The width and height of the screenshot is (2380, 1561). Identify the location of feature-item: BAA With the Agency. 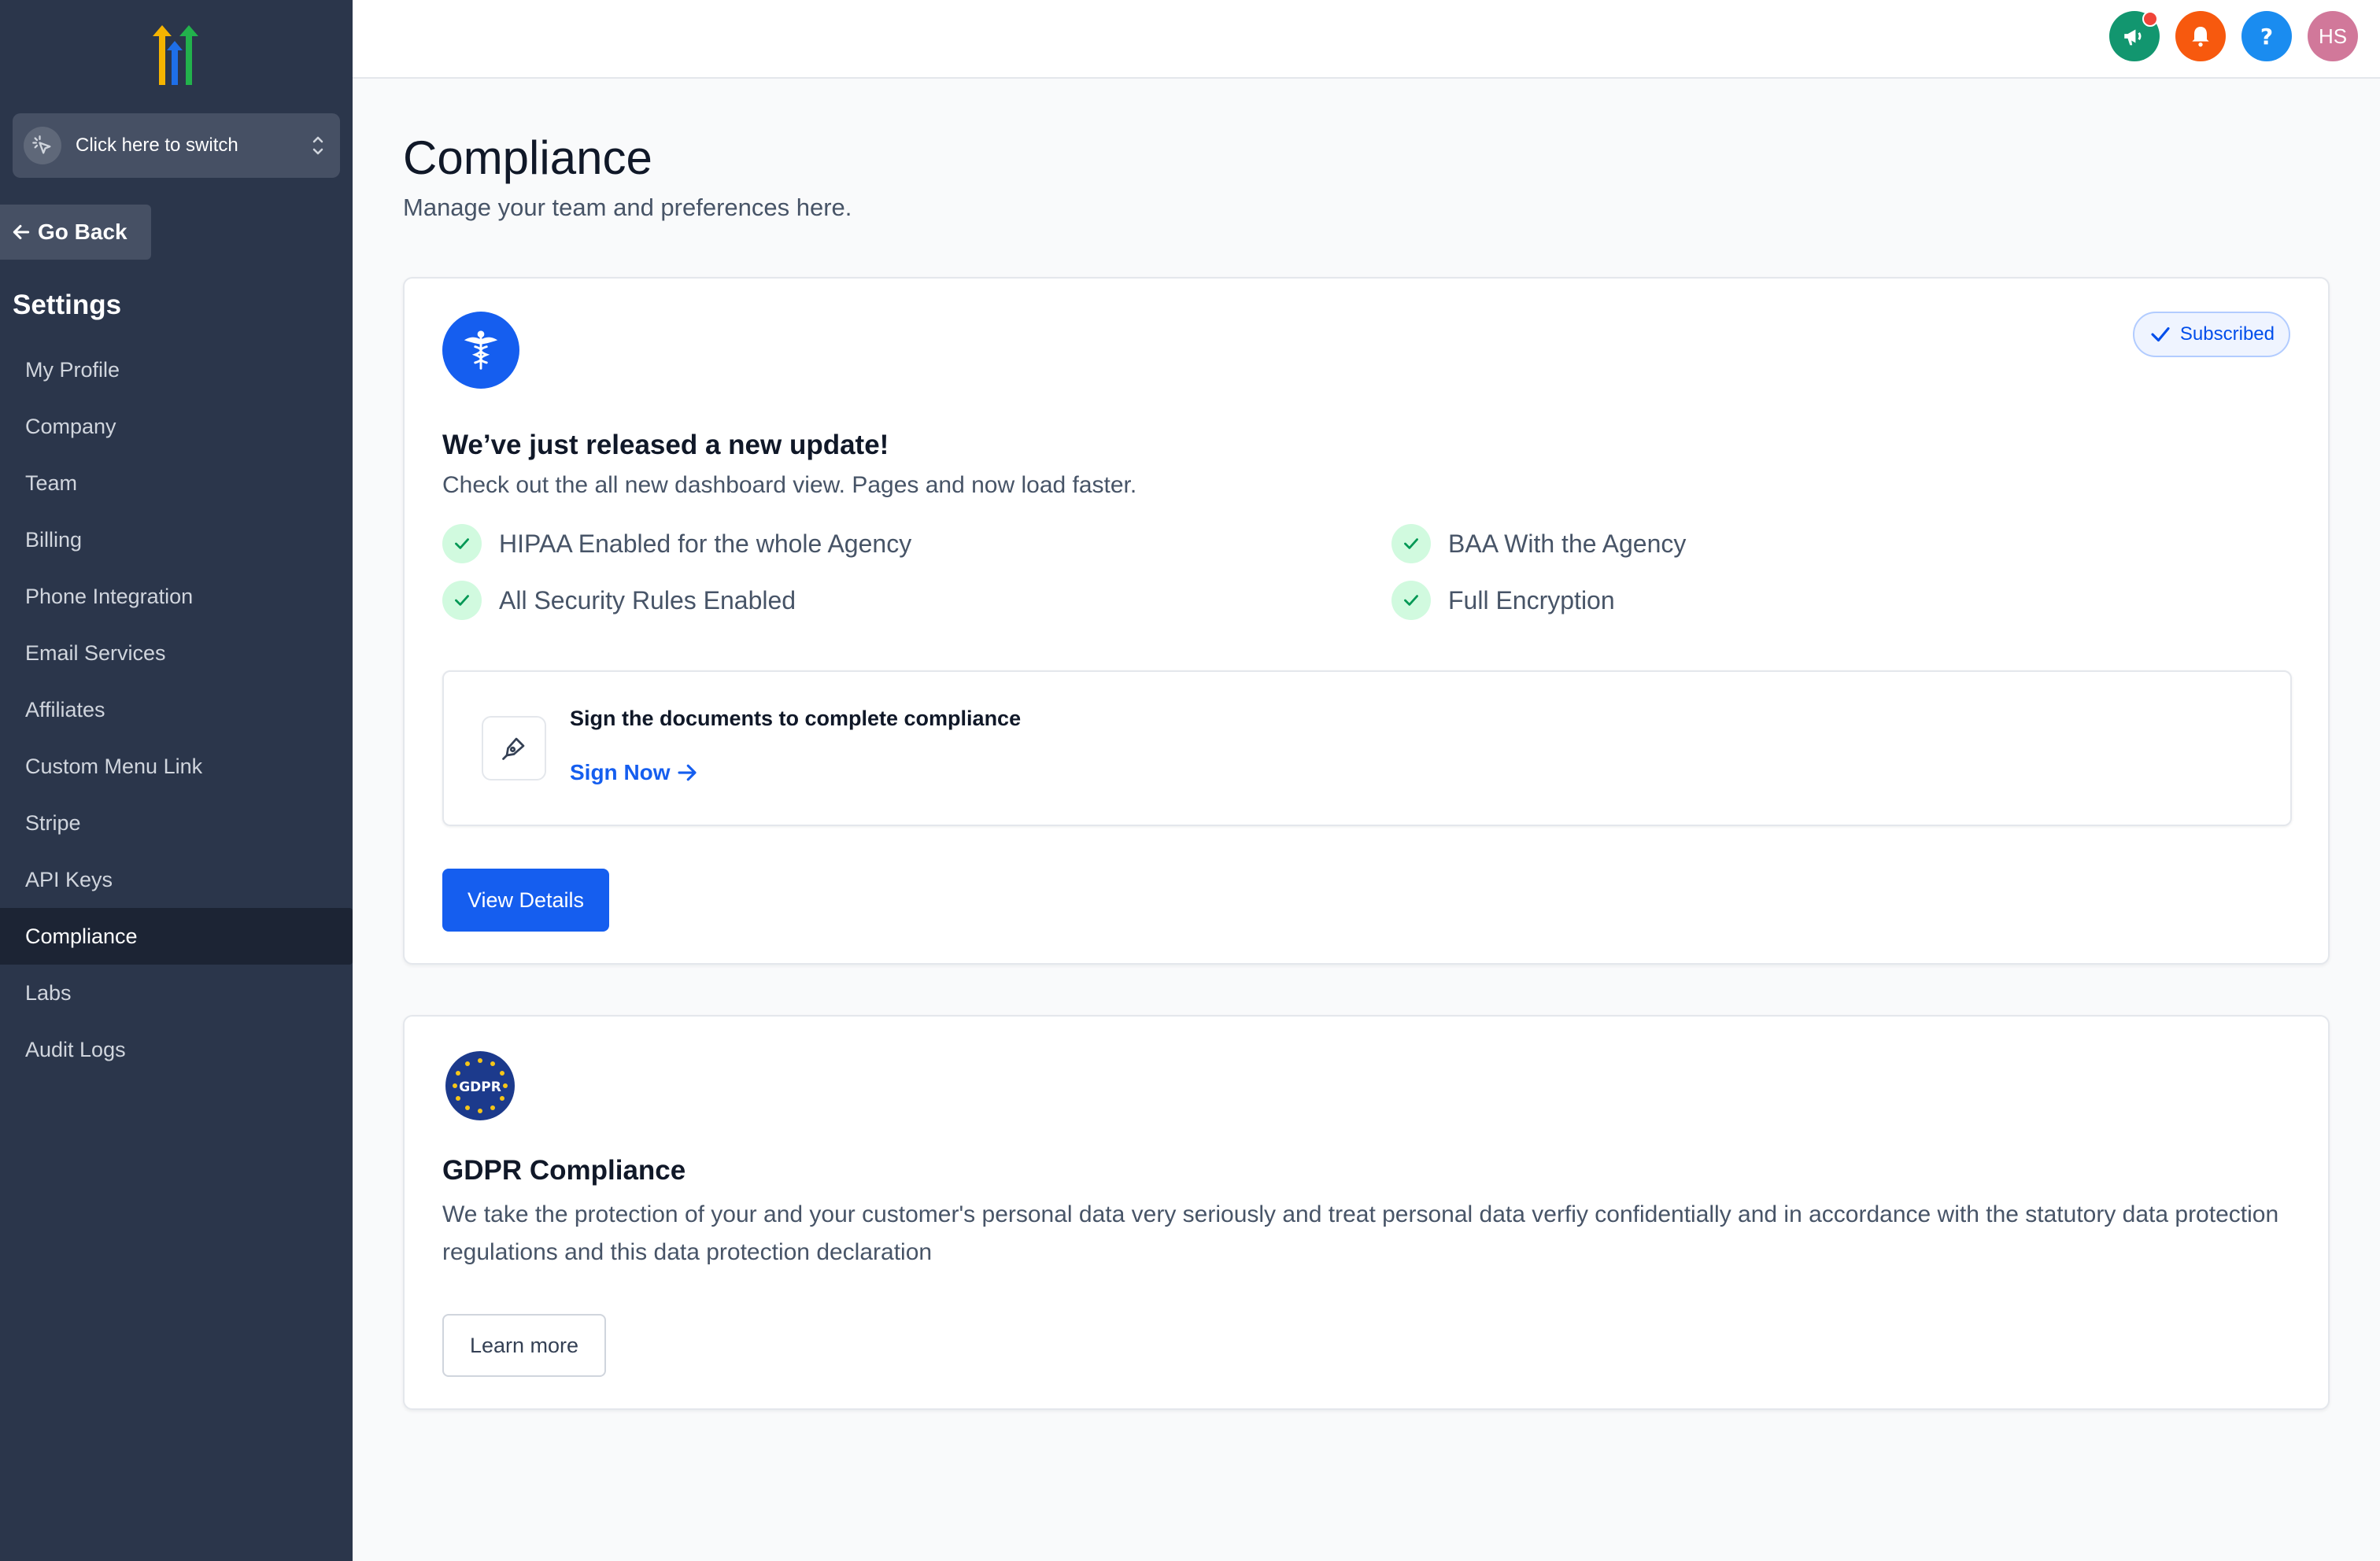
(1538, 543).